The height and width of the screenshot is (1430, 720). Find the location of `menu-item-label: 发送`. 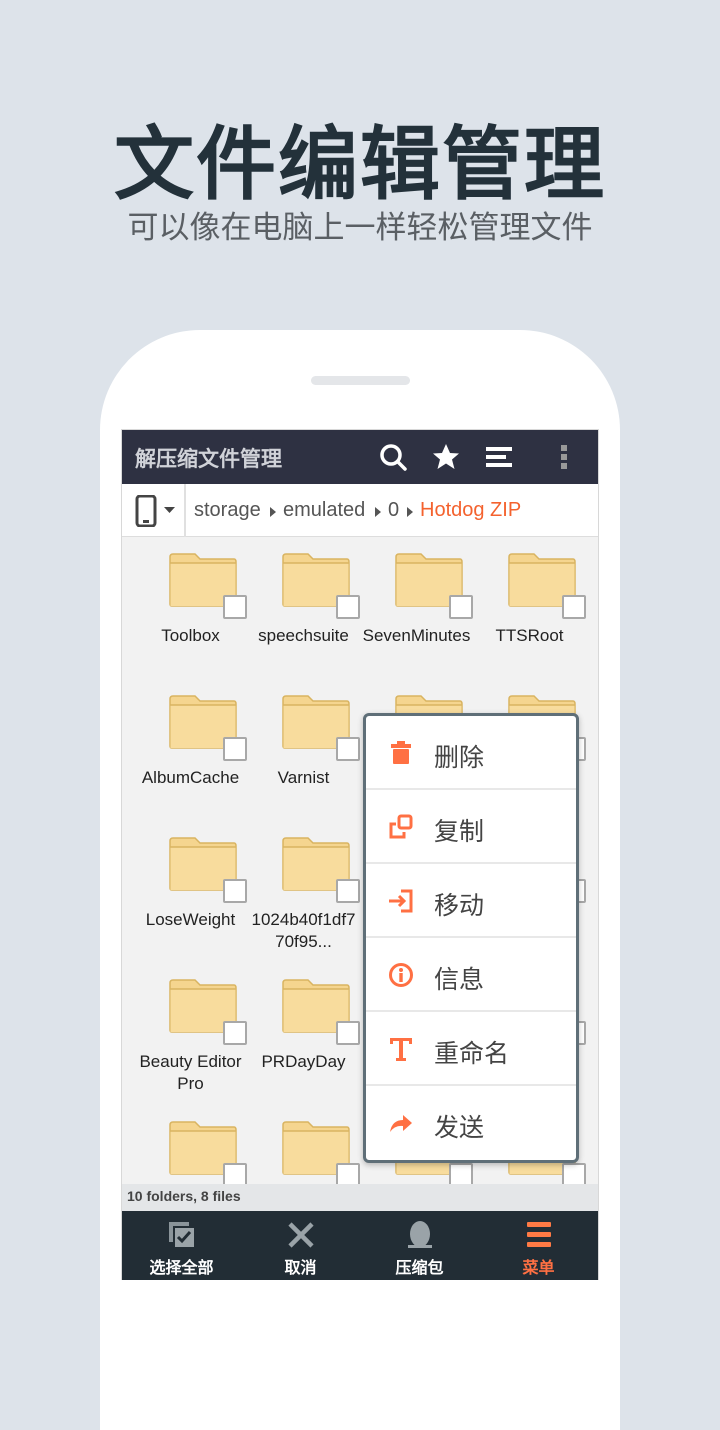

menu-item-label: 发送 is located at coordinates (459, 1127).